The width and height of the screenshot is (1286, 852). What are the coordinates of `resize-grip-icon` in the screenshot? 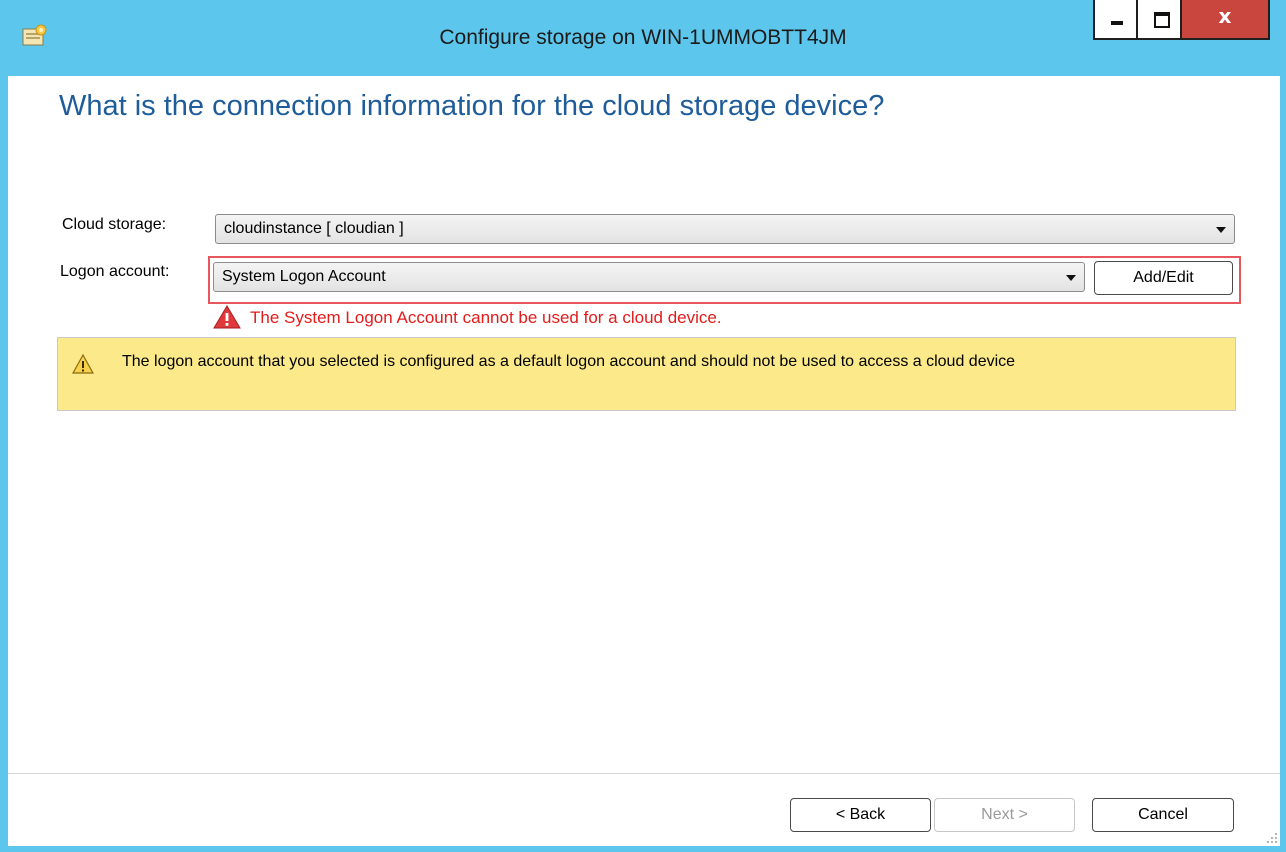 It's located at (1271, 837).